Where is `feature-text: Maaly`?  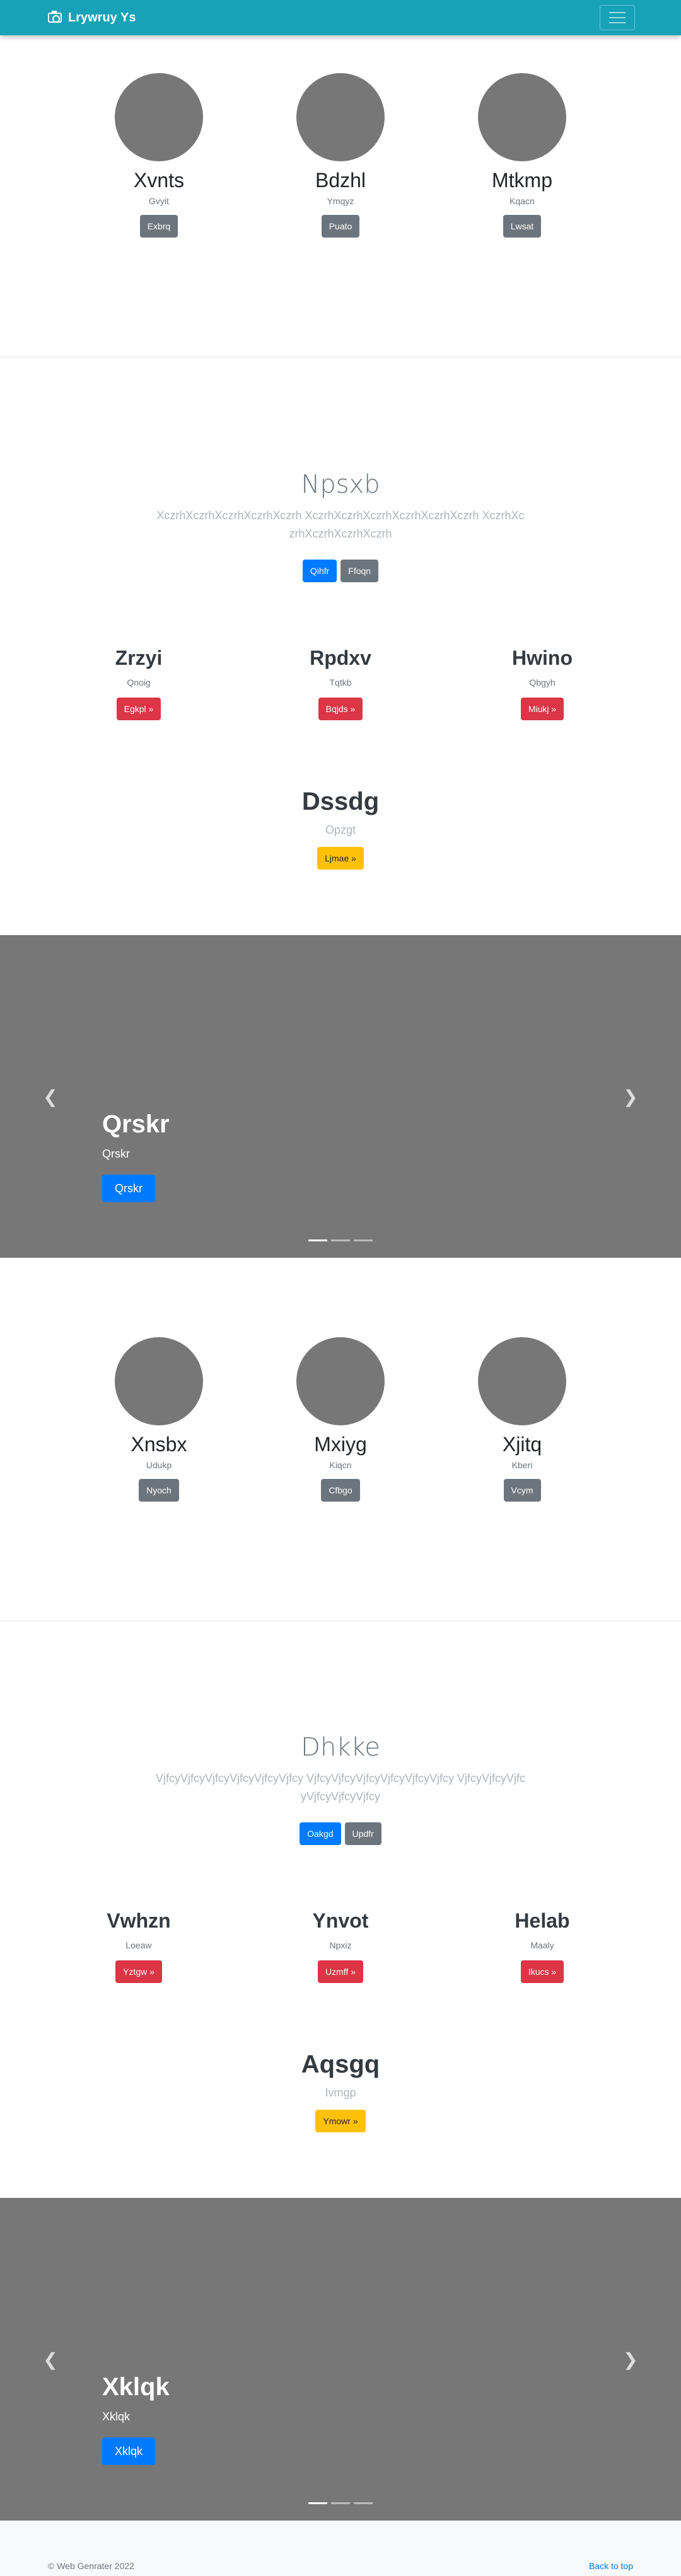 feature-text: Maaly is located at coordinates (542, 1945).